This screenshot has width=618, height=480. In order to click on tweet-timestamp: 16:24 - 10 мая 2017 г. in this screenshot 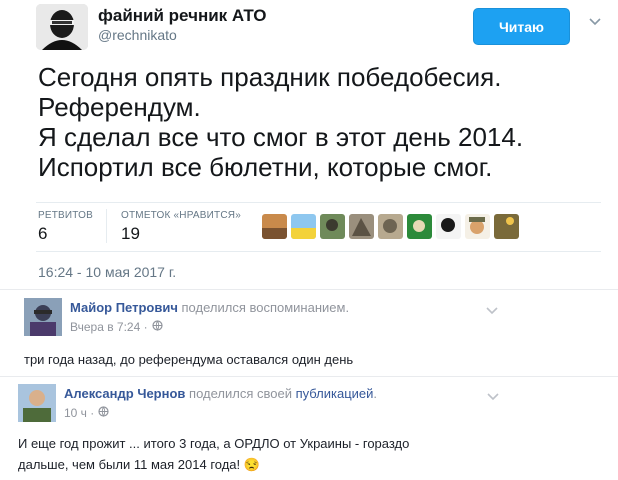, I will do `click(107, 272)`.